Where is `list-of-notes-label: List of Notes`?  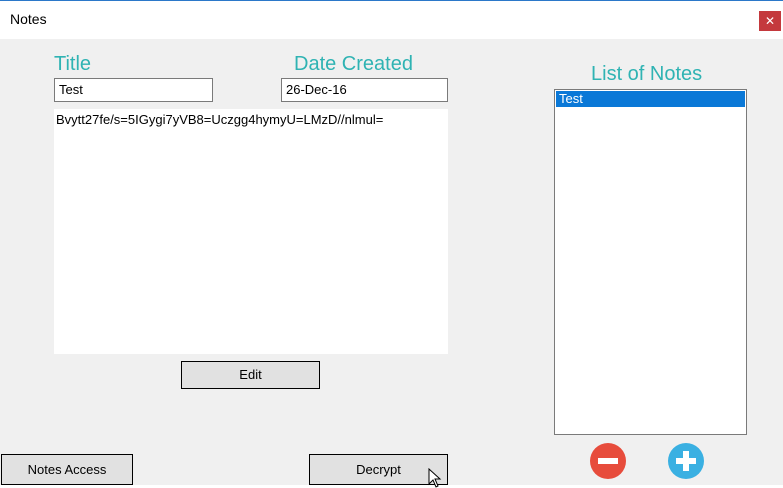
list-of-notes-label: List of Notes is located at coordinates (647, 74).